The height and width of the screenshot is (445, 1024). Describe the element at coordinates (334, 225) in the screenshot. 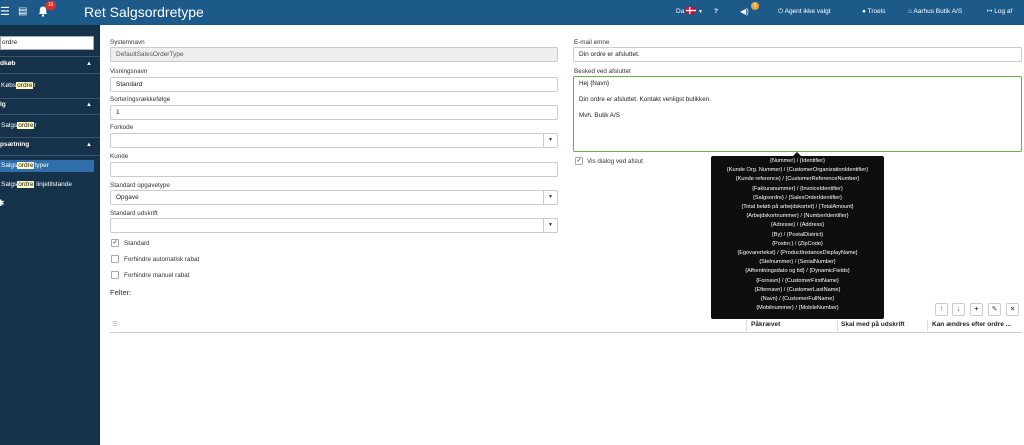

I see `udskrift-select: ▼` at that location.